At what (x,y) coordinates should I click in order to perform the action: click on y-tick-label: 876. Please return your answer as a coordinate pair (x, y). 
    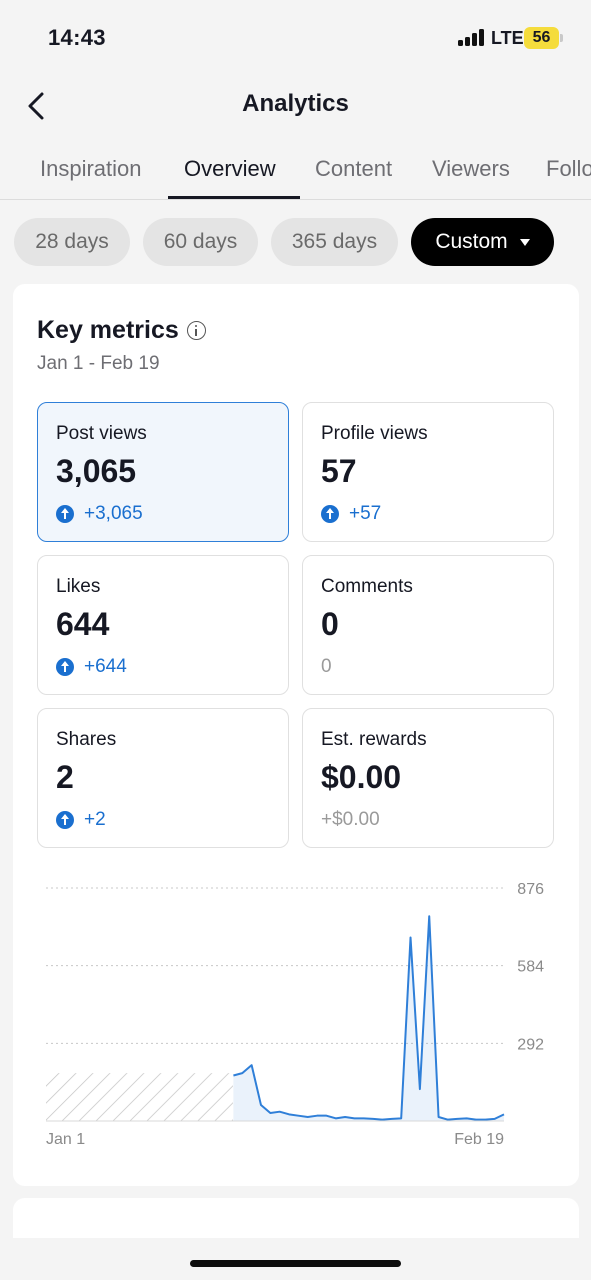
    Looking at the image, I should click on (530, 889).